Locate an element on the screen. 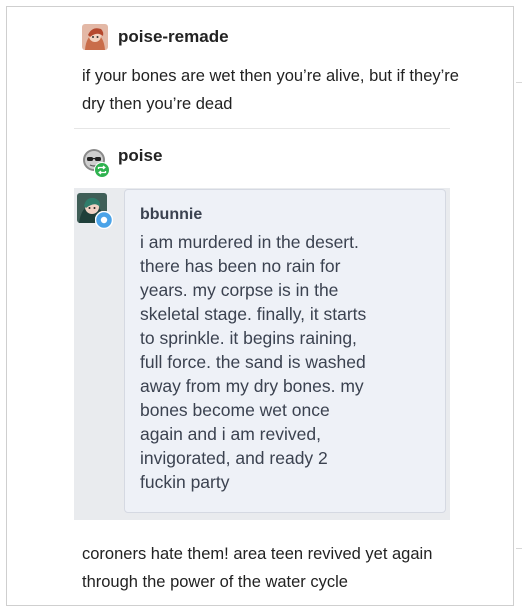 This screenshot has width=522, height=615. poise-avatar is located at coordinates (96, 163).